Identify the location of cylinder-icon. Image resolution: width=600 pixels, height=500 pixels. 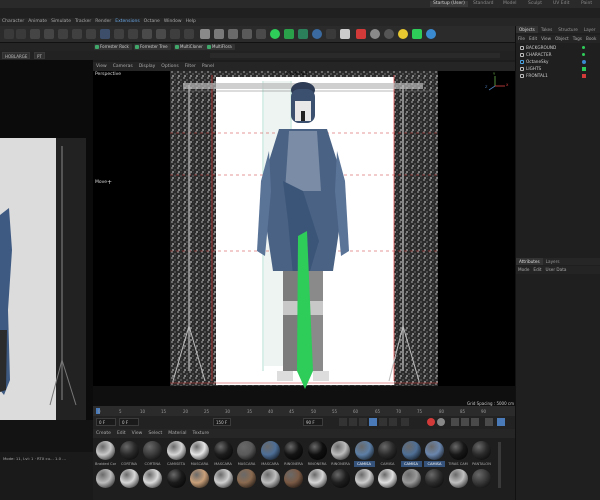
(233, 34).